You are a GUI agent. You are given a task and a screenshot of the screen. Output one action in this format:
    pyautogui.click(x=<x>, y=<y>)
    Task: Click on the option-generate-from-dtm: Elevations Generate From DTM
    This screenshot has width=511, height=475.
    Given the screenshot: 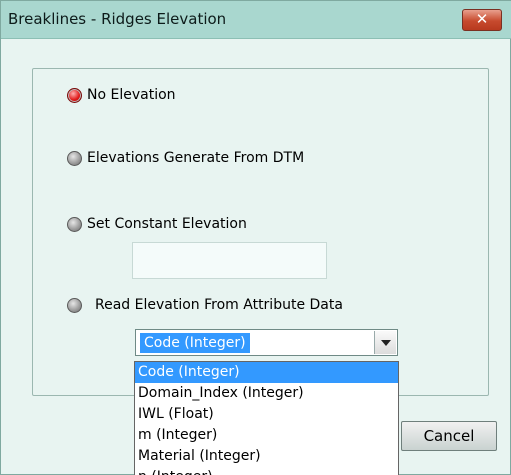 What is the action you would take?
    pyautogui.click(x=185, y=158)
    